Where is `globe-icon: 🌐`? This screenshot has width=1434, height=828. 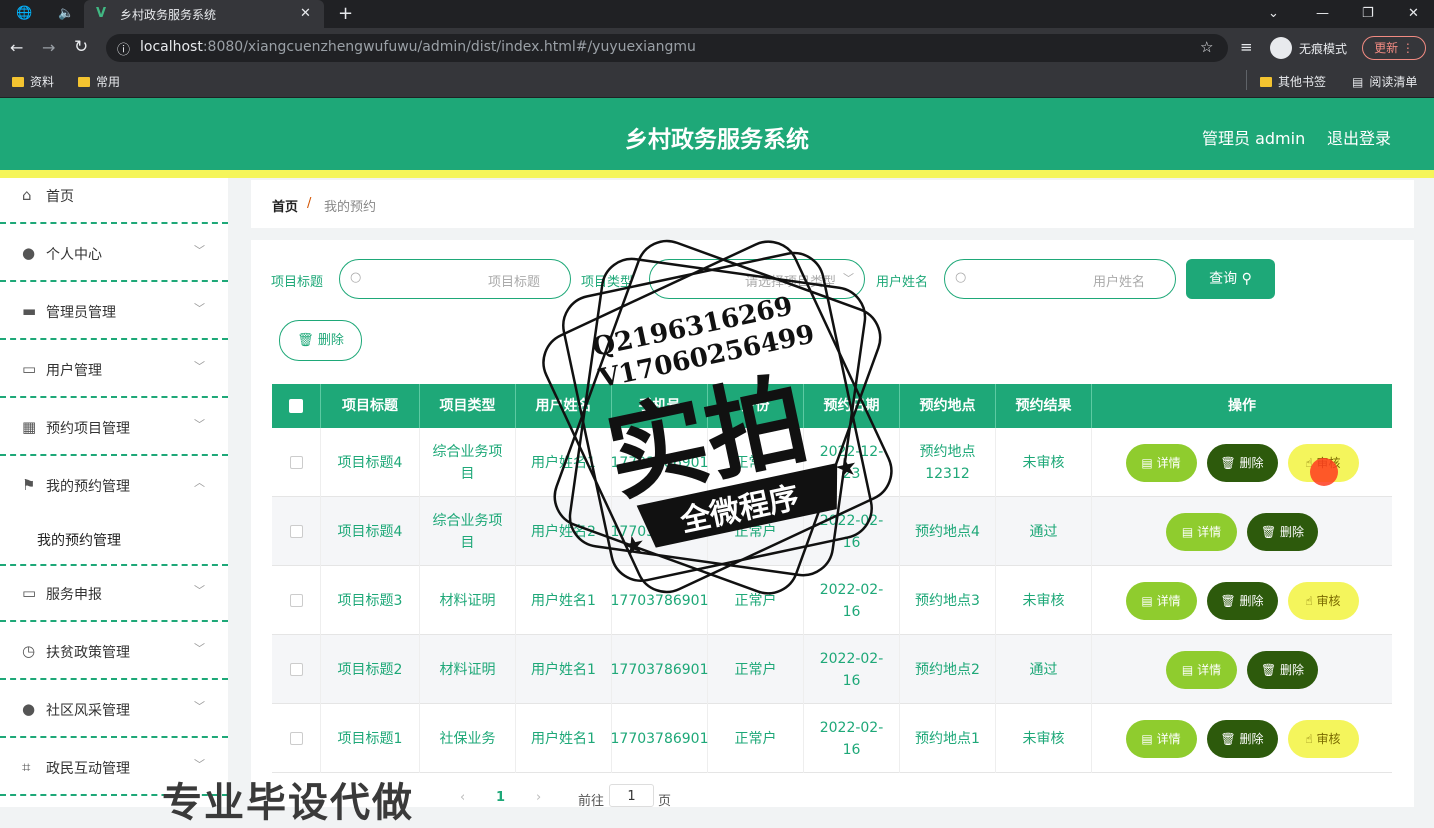 globe-icon: 🌐 is located at coordinates (24, 14).